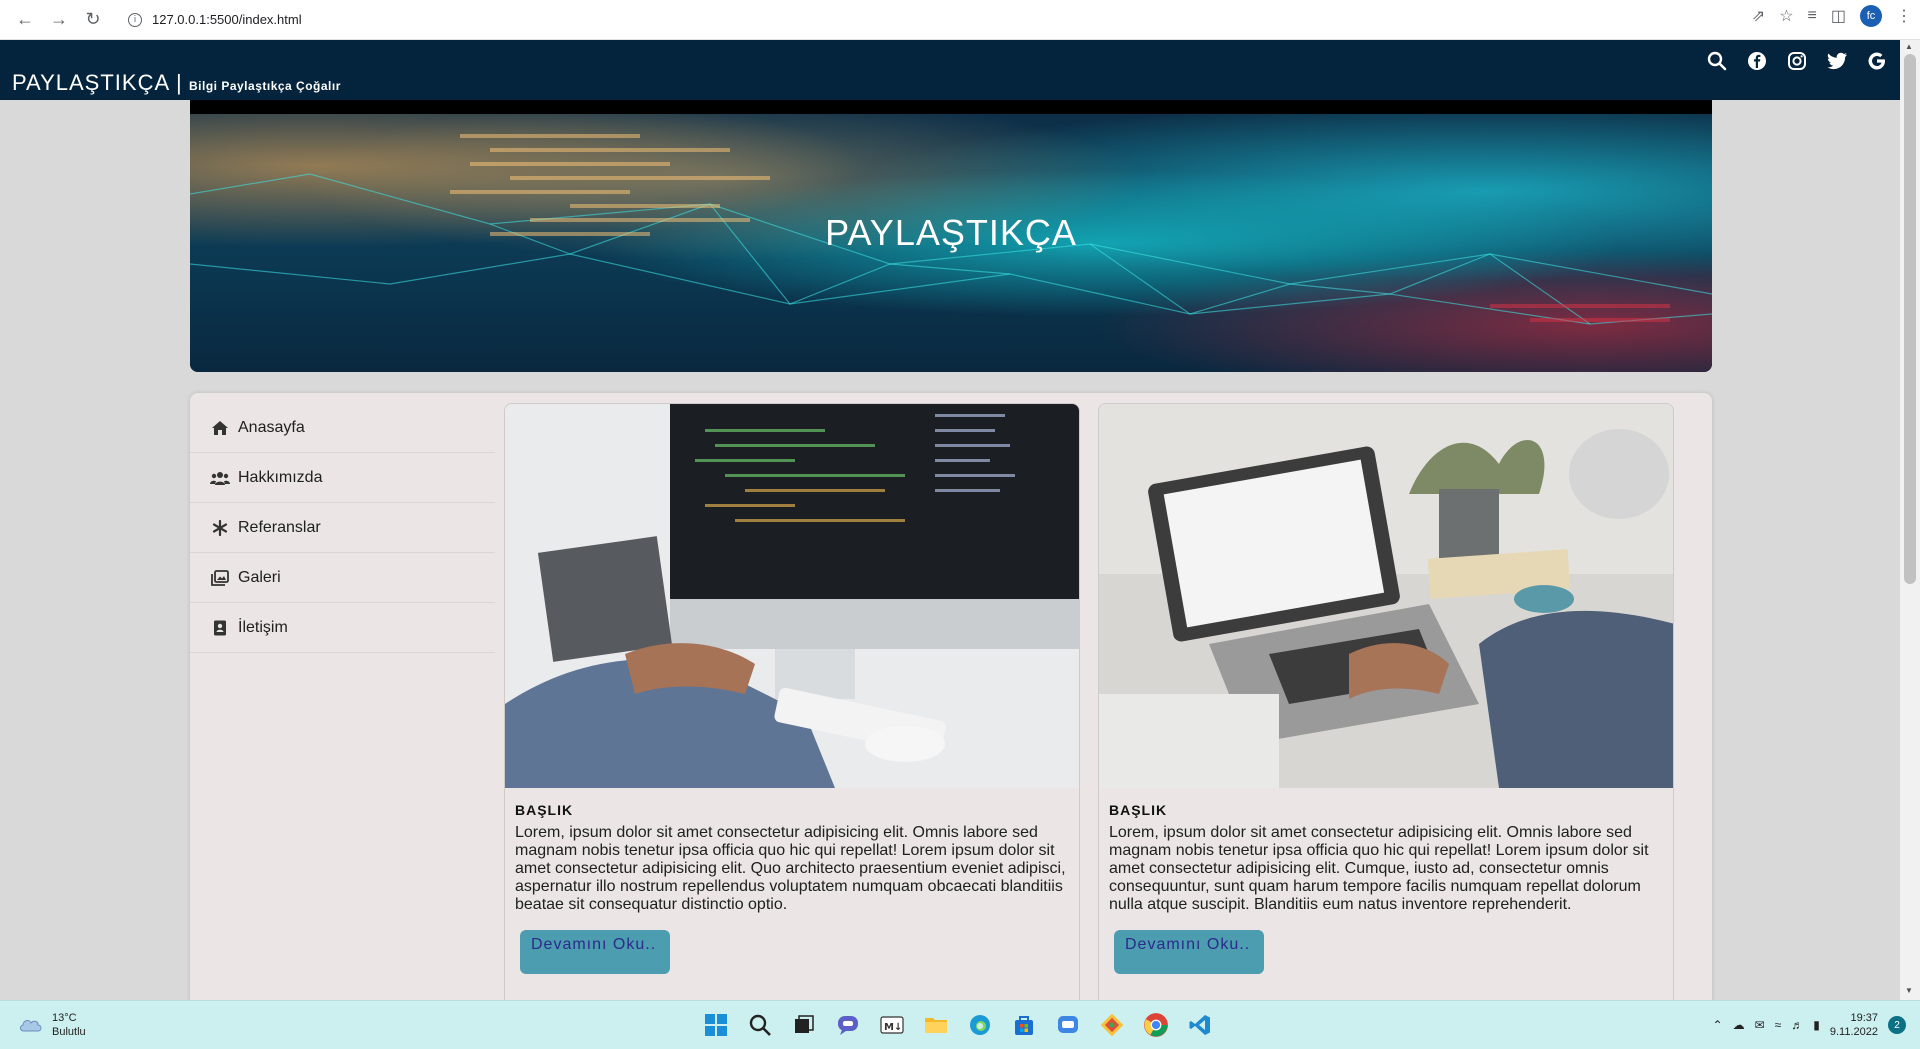 This screenshot has height=1049, width=1920. What do you see at coordinates (1853, 1032) in the screenshot?
I see `clock-date: 9.11.2022` at bounding box center [1853, 1032].